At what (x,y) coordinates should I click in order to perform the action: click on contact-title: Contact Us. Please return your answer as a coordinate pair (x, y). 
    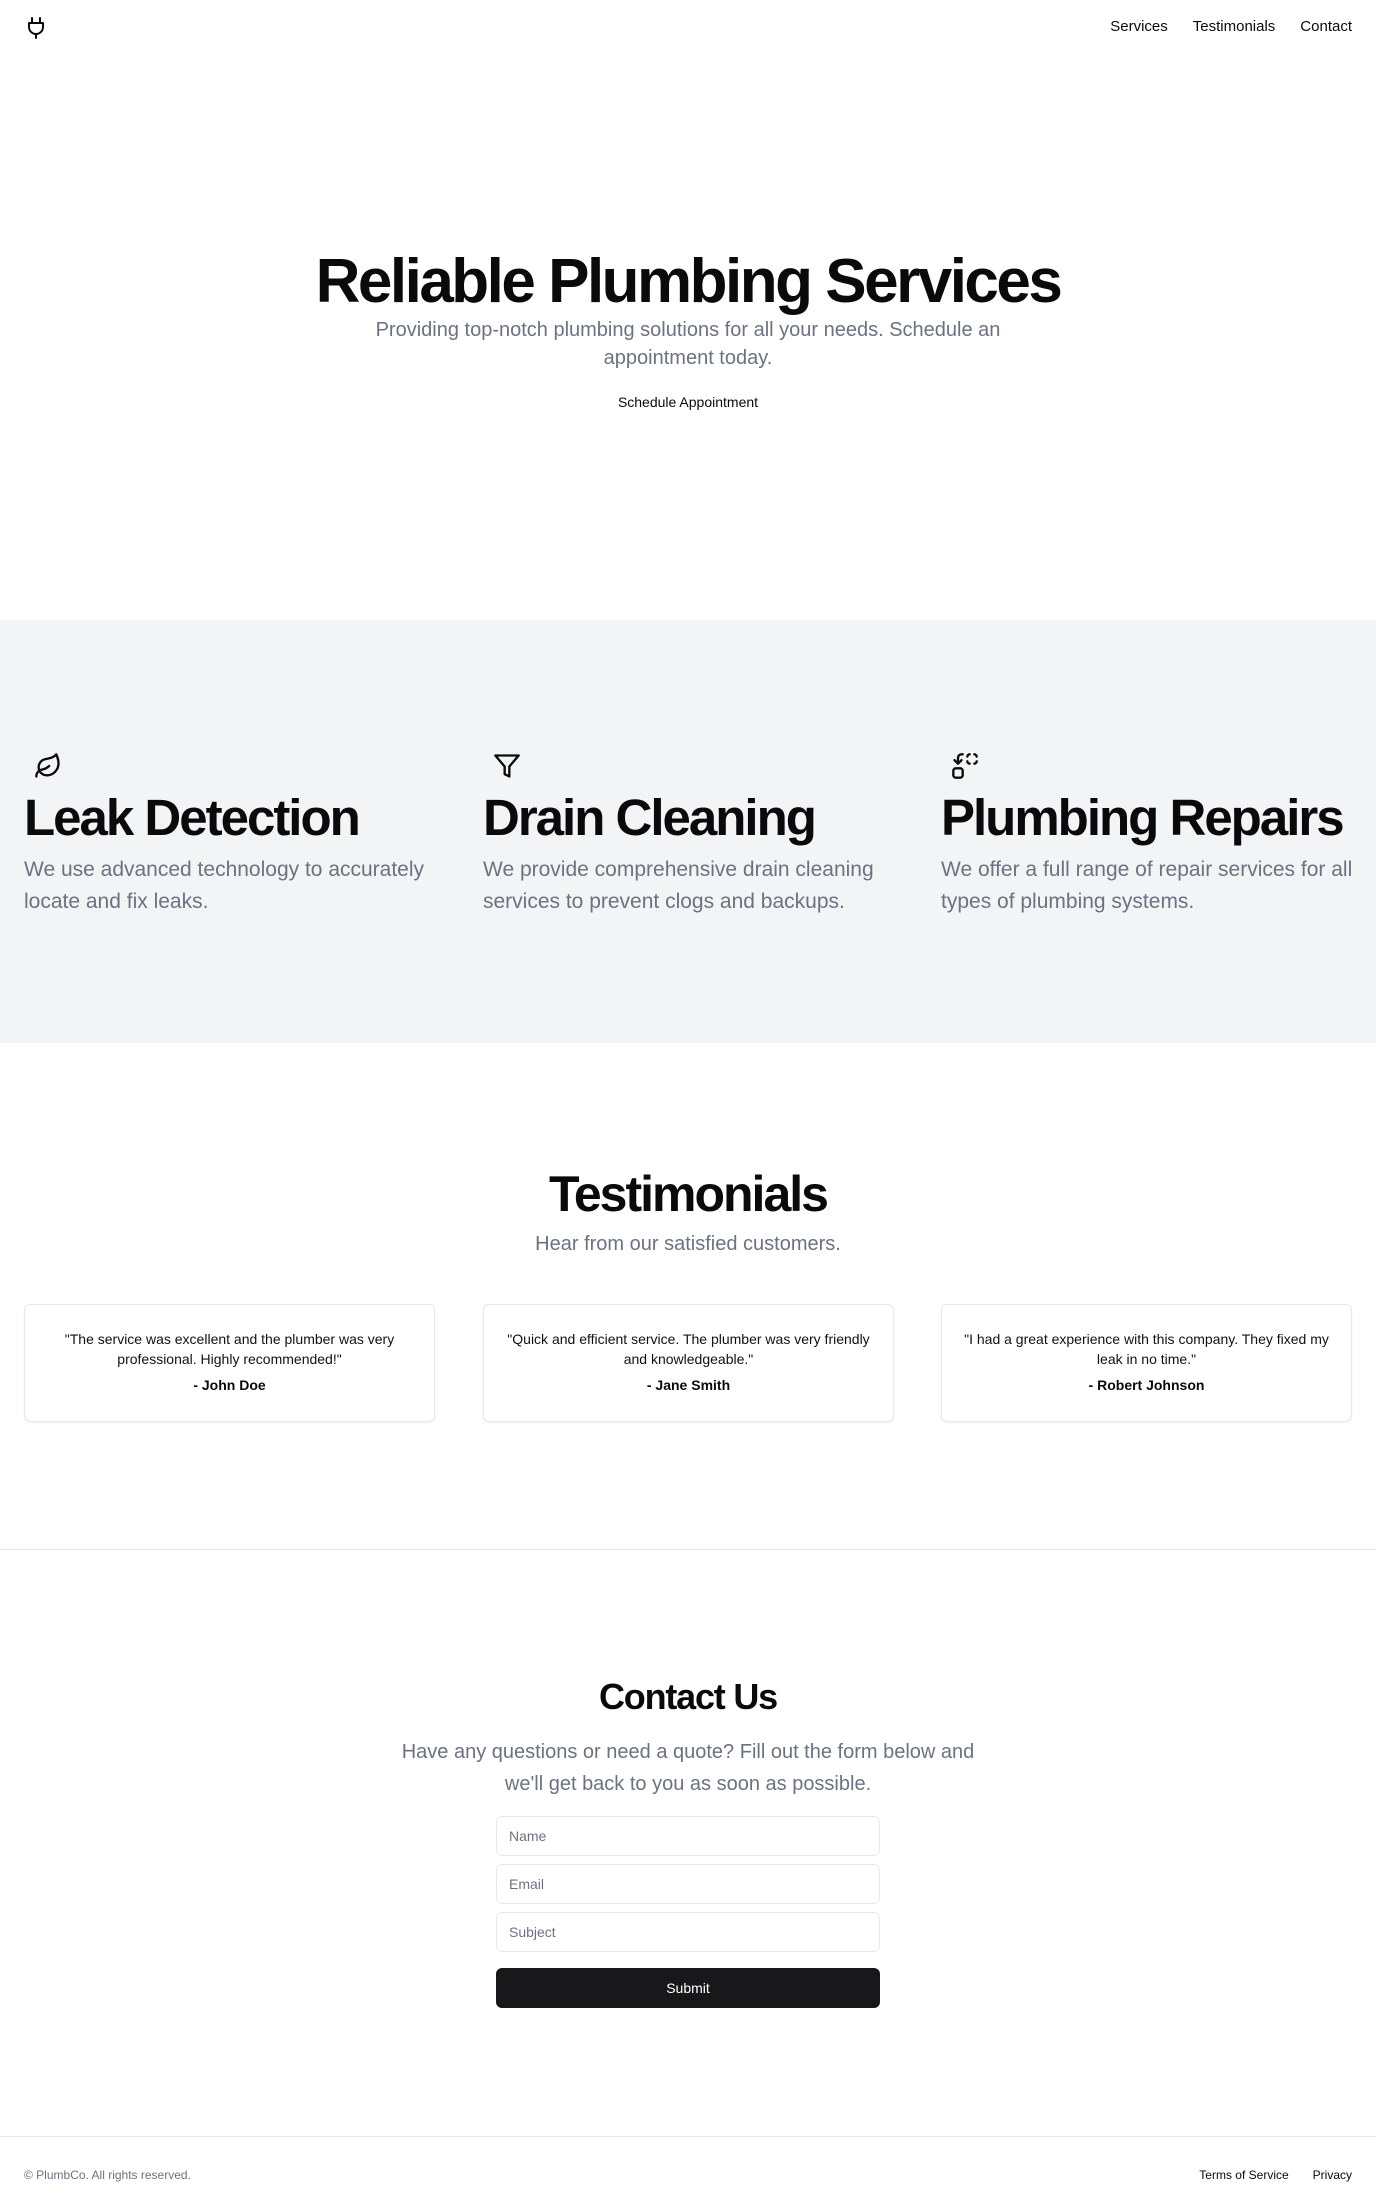
    Looking at the image, I should click on (688, 1696).